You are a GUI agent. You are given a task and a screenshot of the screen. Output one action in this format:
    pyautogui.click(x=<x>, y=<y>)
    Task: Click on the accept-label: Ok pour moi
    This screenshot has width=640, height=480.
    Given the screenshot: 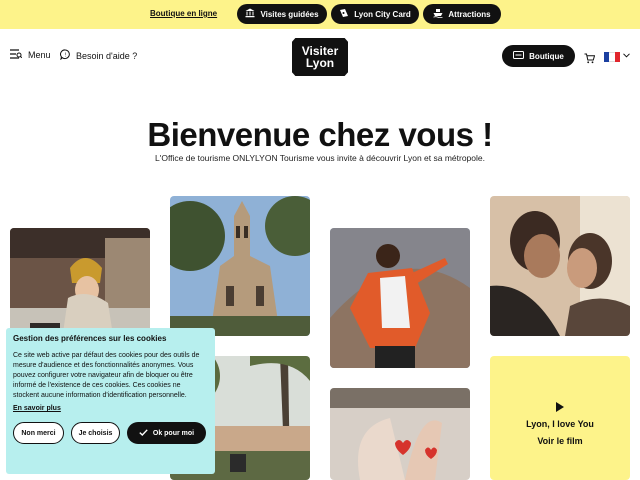 What is the action you would take?
    pyautogui.click(x=173, y=433)
    